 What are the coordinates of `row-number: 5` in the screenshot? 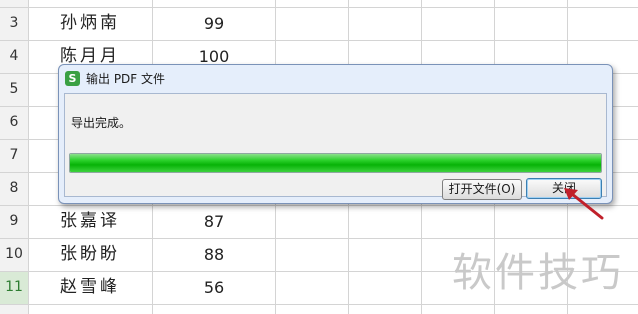 It's located at (14, 89).